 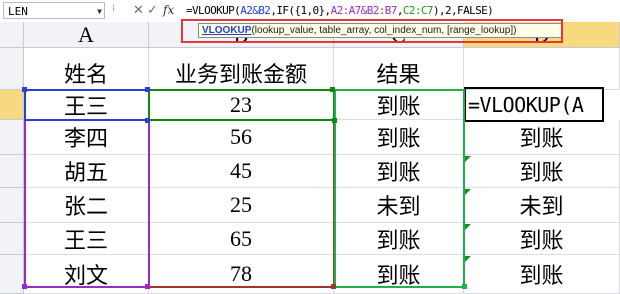 What do you see at coordinates (168, 10) in the screenshot?
I see `insert-function-icon: fx` at bounding box center [168, 10].